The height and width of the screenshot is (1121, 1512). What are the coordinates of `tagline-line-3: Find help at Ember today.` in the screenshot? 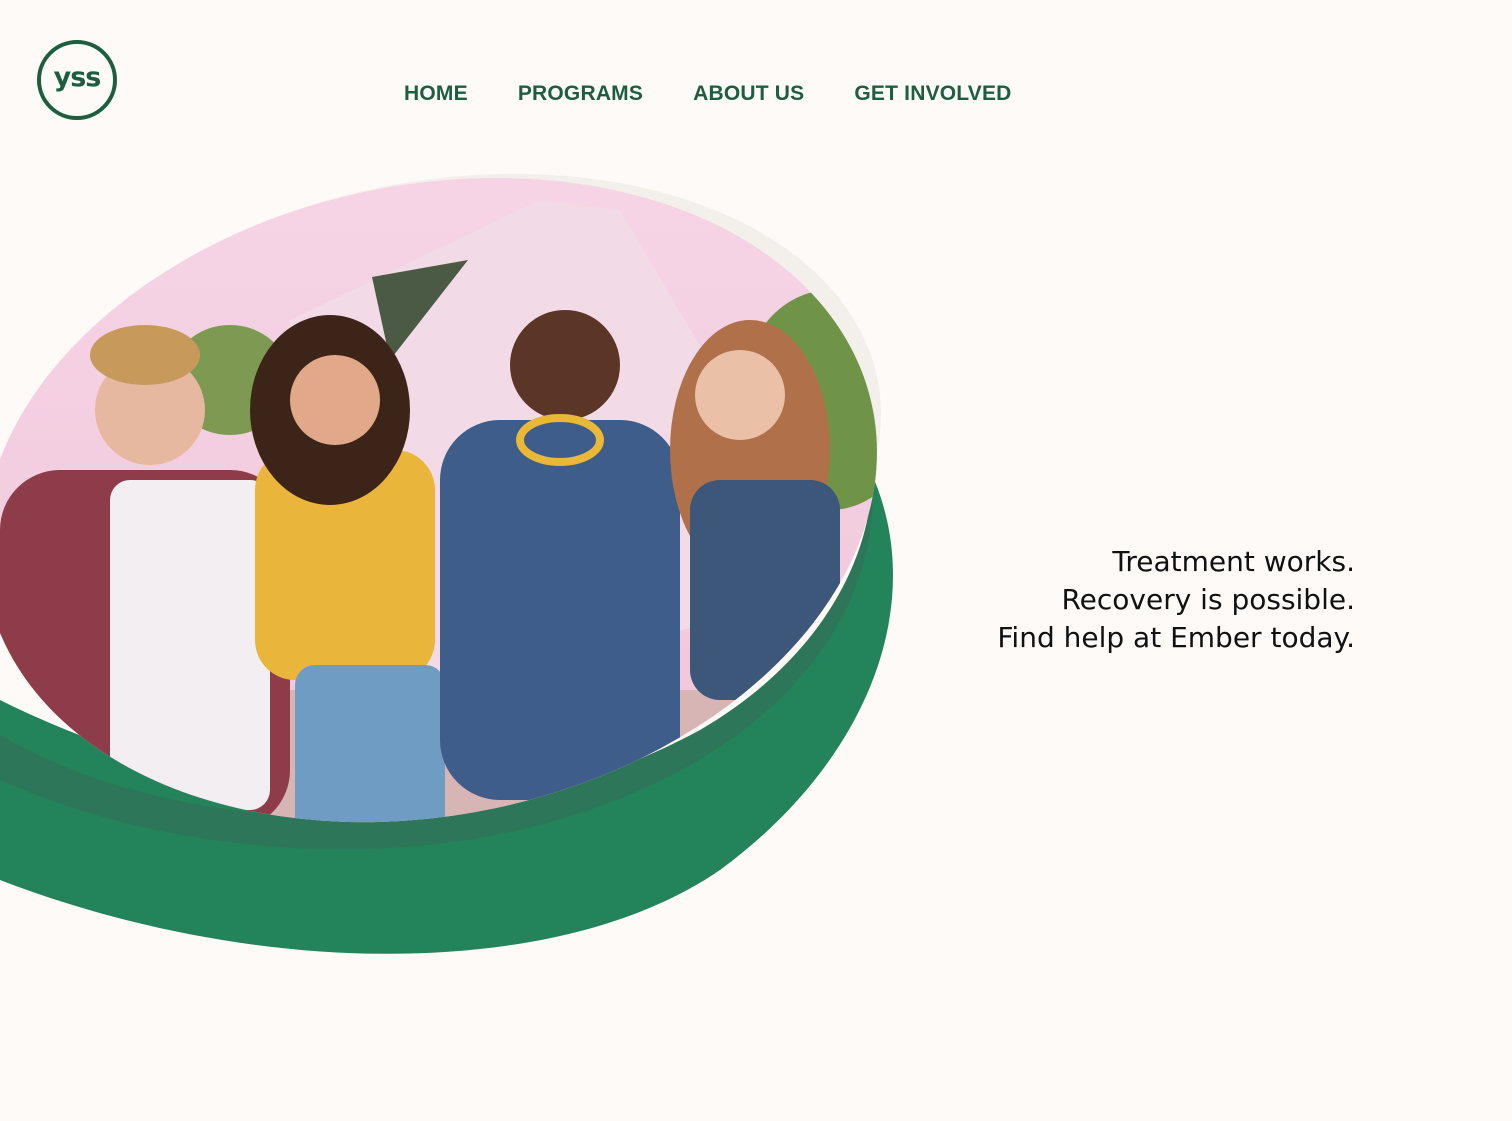 It's located at (1176, 637).